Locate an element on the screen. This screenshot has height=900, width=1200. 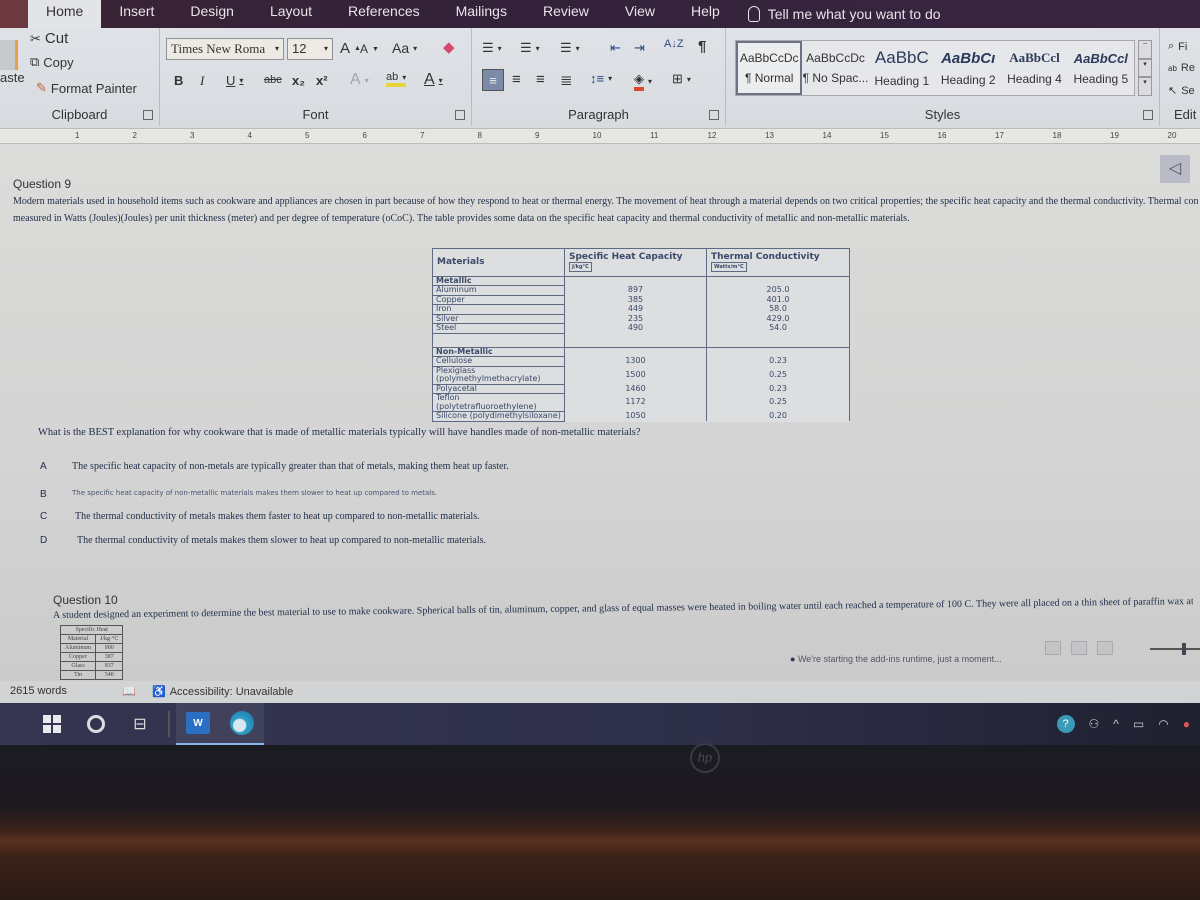
show-formatting-button: ¶ is located at coordinates (702, 46).